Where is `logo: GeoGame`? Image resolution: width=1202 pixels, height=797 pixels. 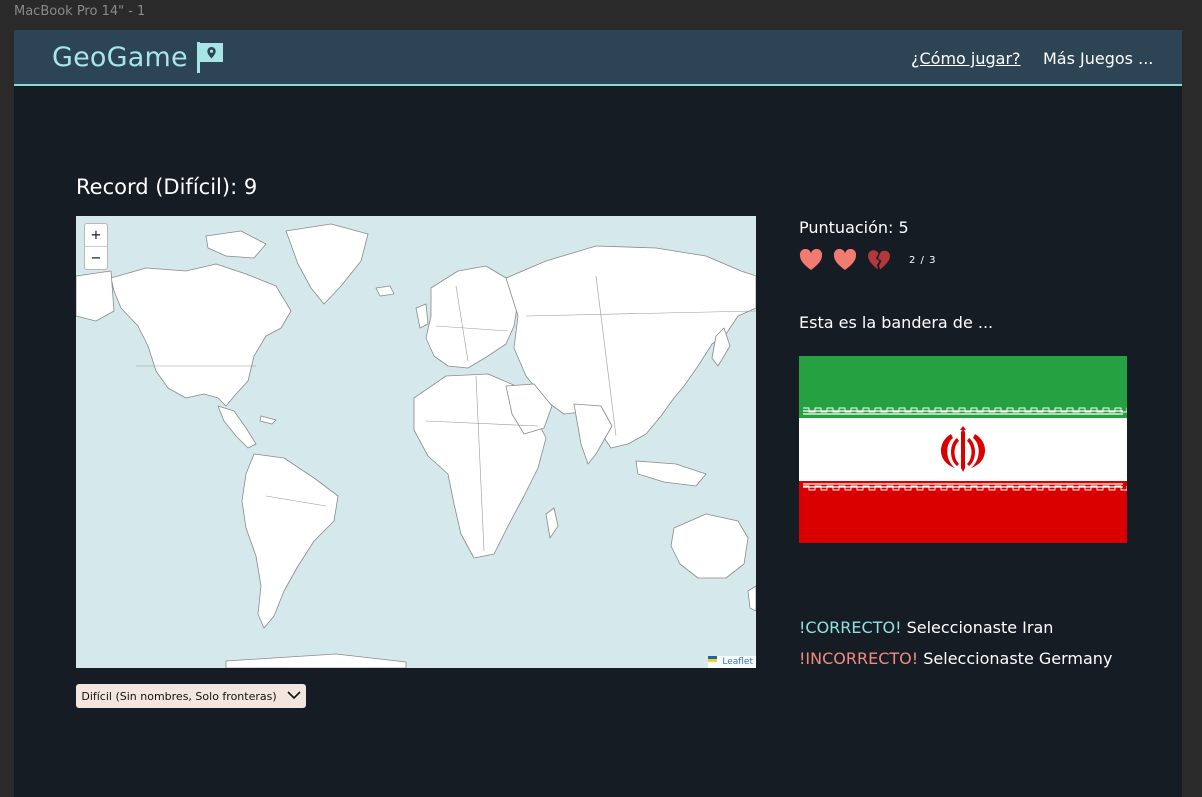 logo: GeoGame is located at coordinates (139, 57).